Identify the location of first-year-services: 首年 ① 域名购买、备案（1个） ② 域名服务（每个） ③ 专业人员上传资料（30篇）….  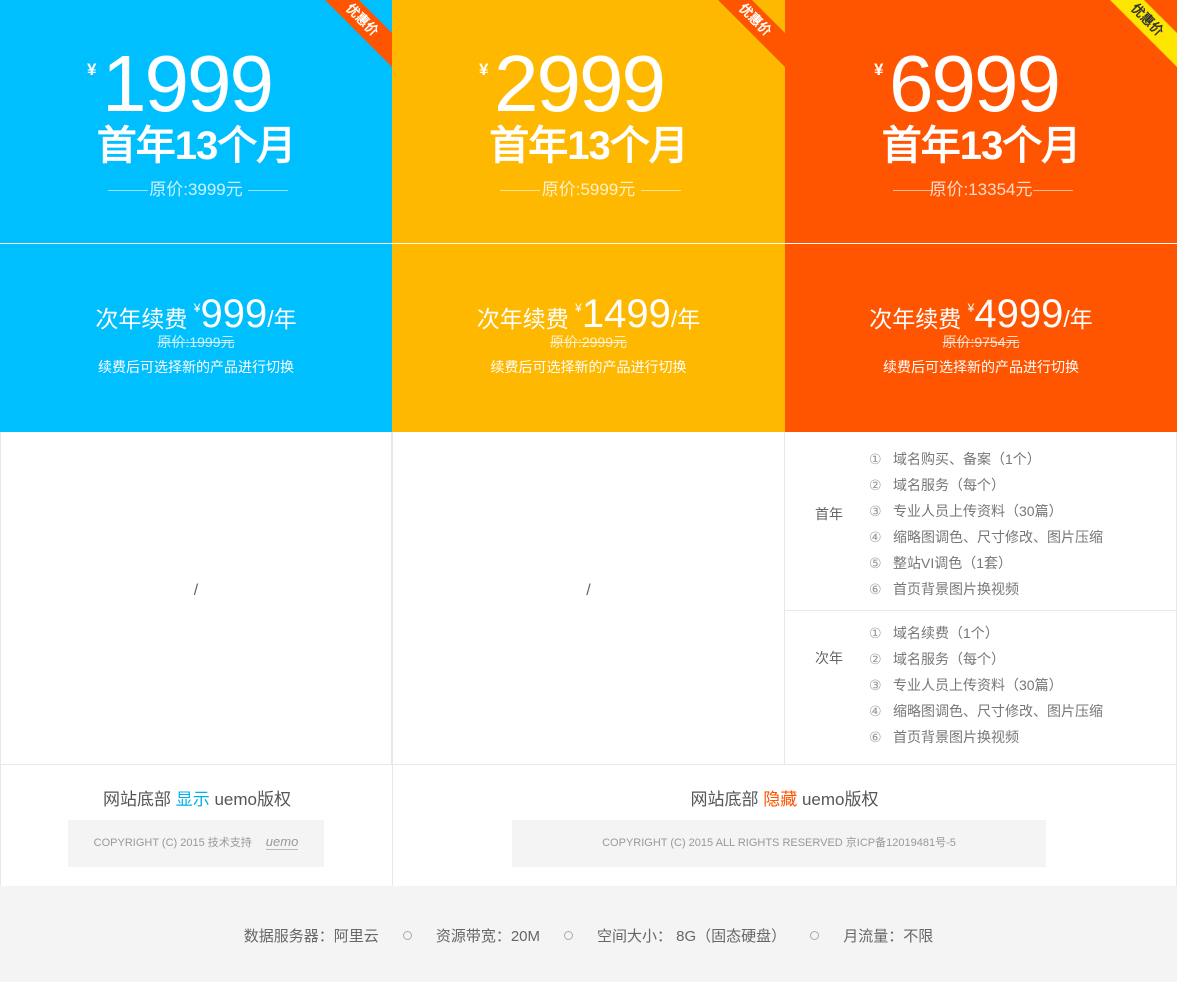
(980, 521).